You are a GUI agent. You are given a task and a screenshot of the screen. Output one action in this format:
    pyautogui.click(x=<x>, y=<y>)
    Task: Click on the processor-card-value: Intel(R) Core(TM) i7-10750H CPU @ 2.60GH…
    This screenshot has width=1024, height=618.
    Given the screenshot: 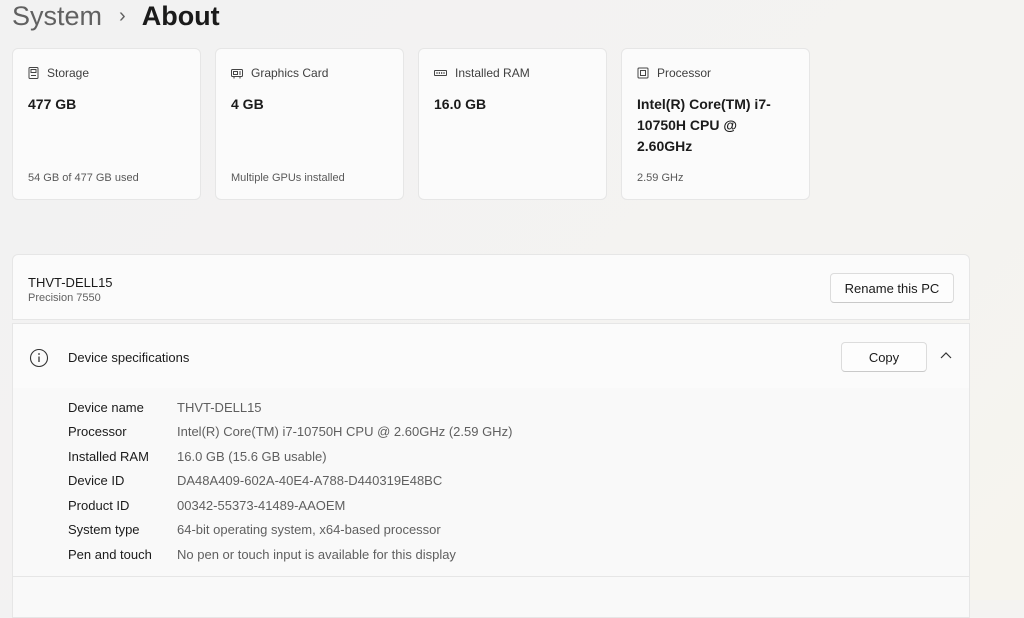 What is the action you would take?
    pyautogui.click(x=704, y=125)
    